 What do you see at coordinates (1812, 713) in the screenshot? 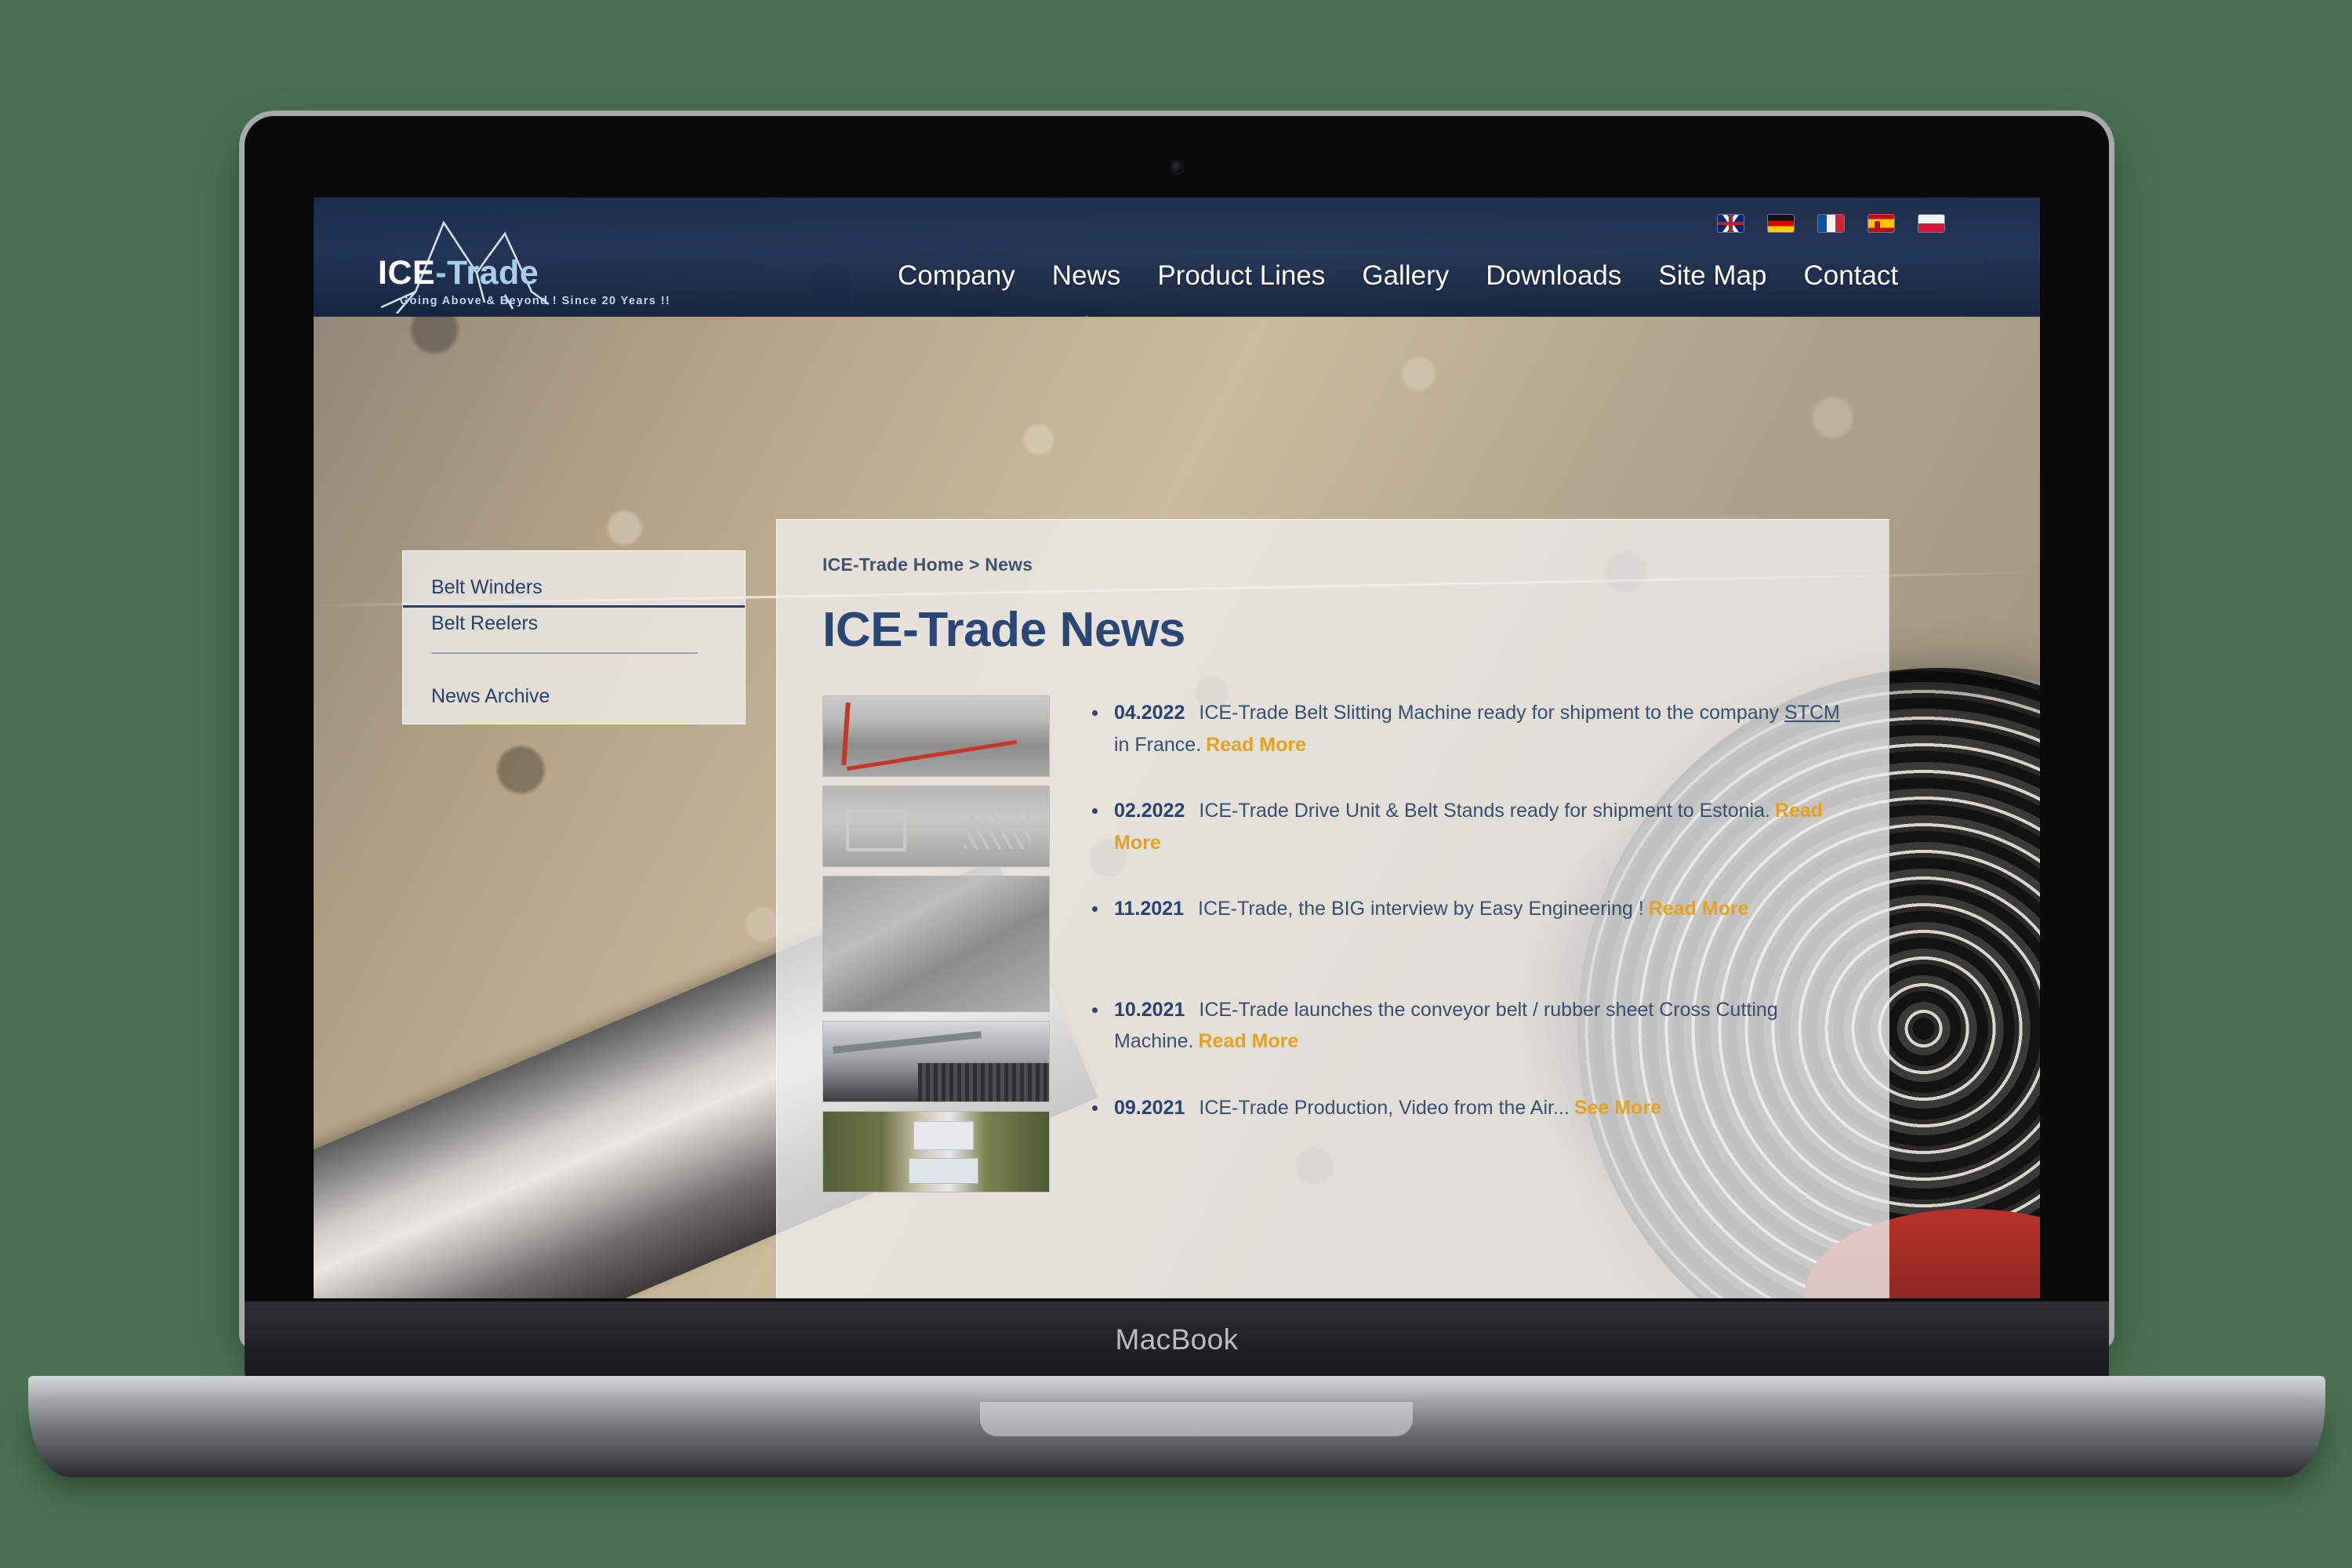
I see `news-text-emphasis: STCM` at bounding box center [1812, 713].